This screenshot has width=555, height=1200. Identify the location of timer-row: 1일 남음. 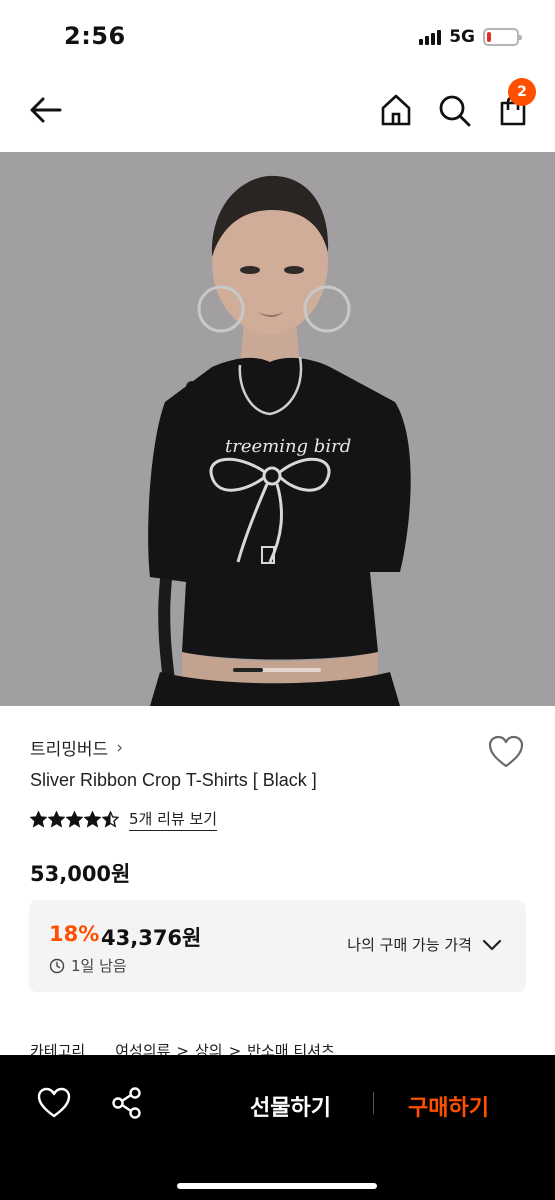
(88, 965).